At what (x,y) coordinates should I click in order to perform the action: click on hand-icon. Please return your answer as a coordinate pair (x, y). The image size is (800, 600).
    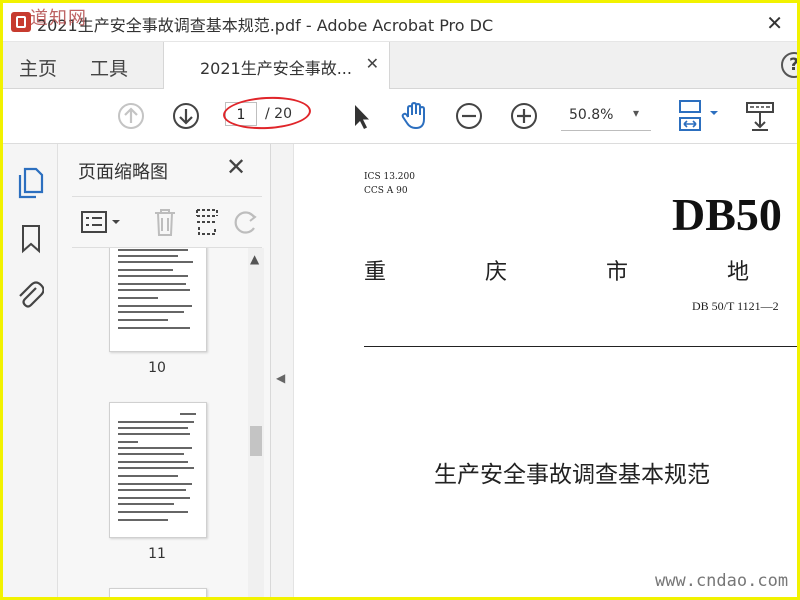
    Looking at the image, I should click on (415, 116).